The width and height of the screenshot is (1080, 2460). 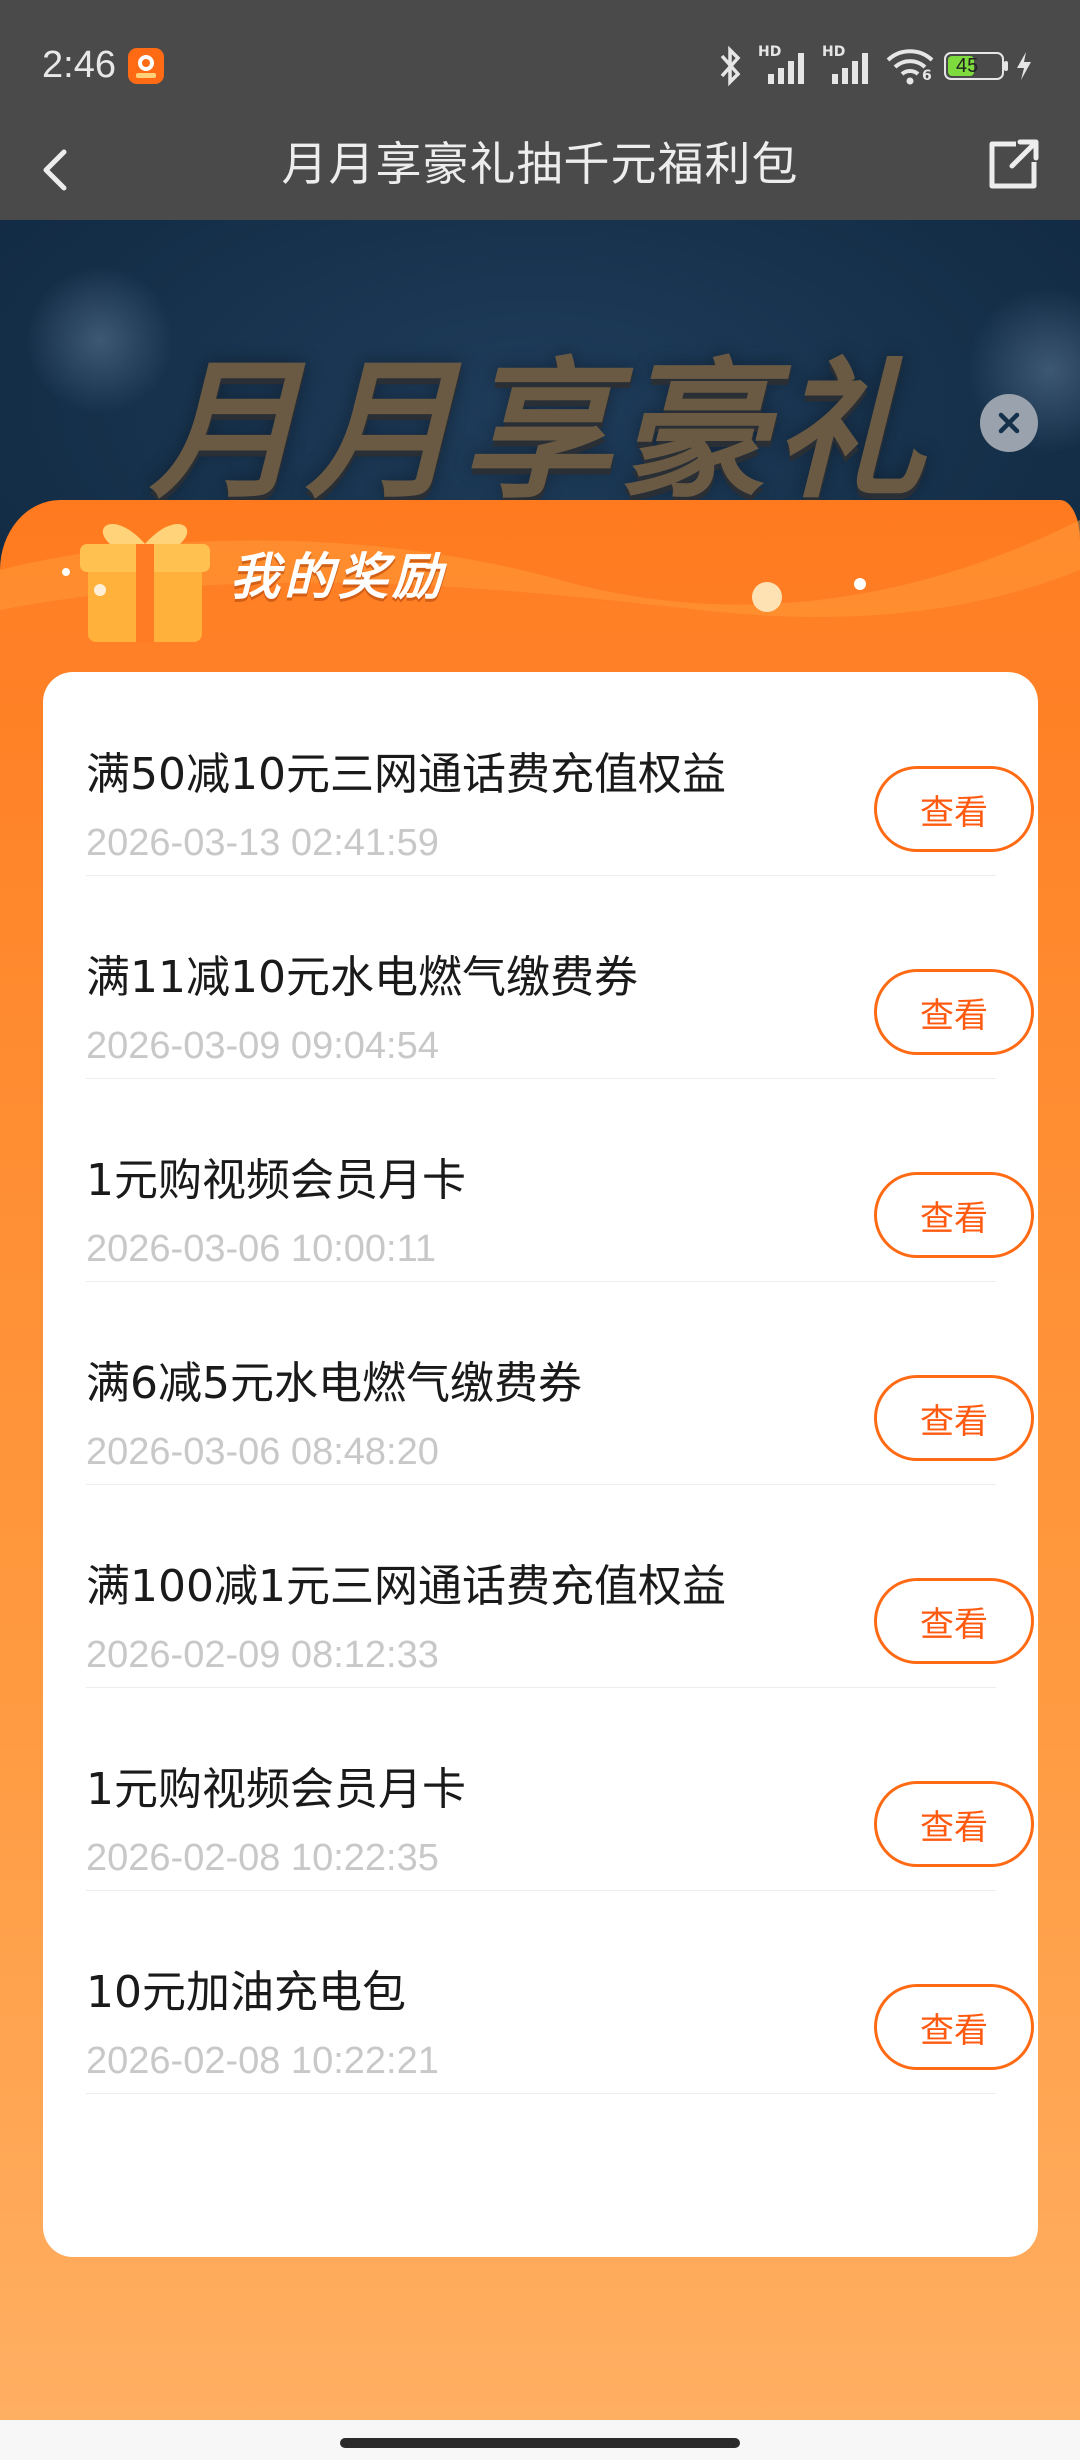 What do you see at coordinates (540, 164) in the screenshot?
I see `page-title: 月月享豪礼抽千元福利包` at bounding box center [540, 164].